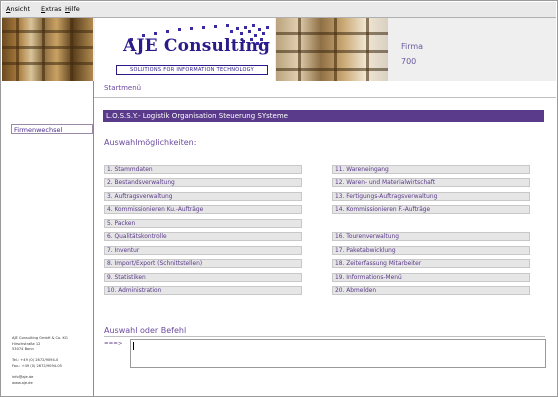 This screenshot has height=397, width=558. I want to click on menu-option-5: 5. Packen, so click(203, 223).